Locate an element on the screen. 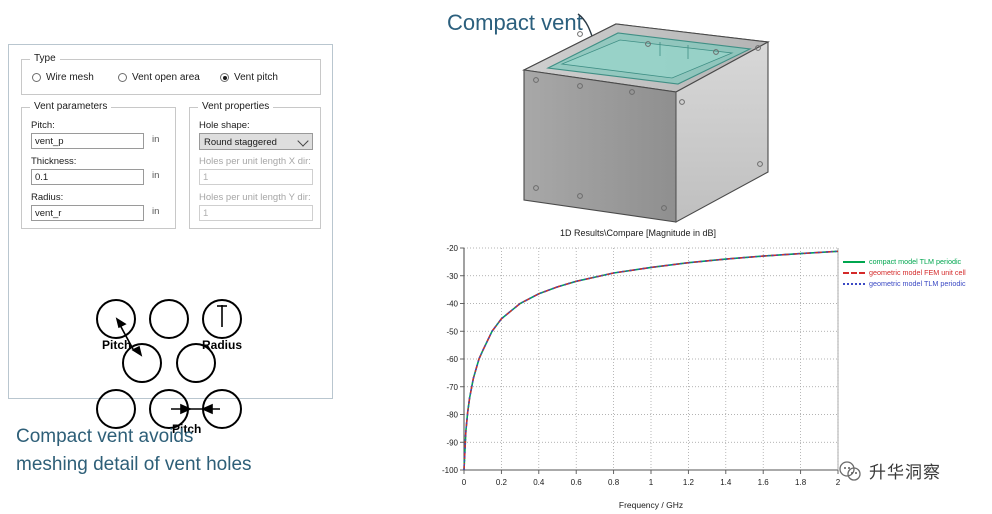 Image resolution: width=992 pixels, height=514 pixels. radius-label: Radius: is located at coordinates (47, 197).